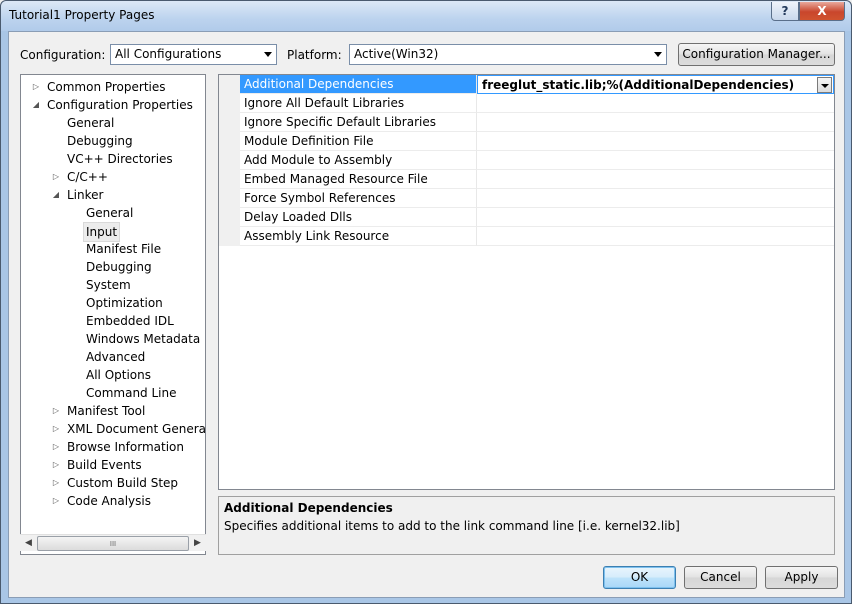 The width and height of the screenshot is (852, 604). I want to click on tree-horizontal-scrollbar: ◀ III ▶, so click(113, 542).